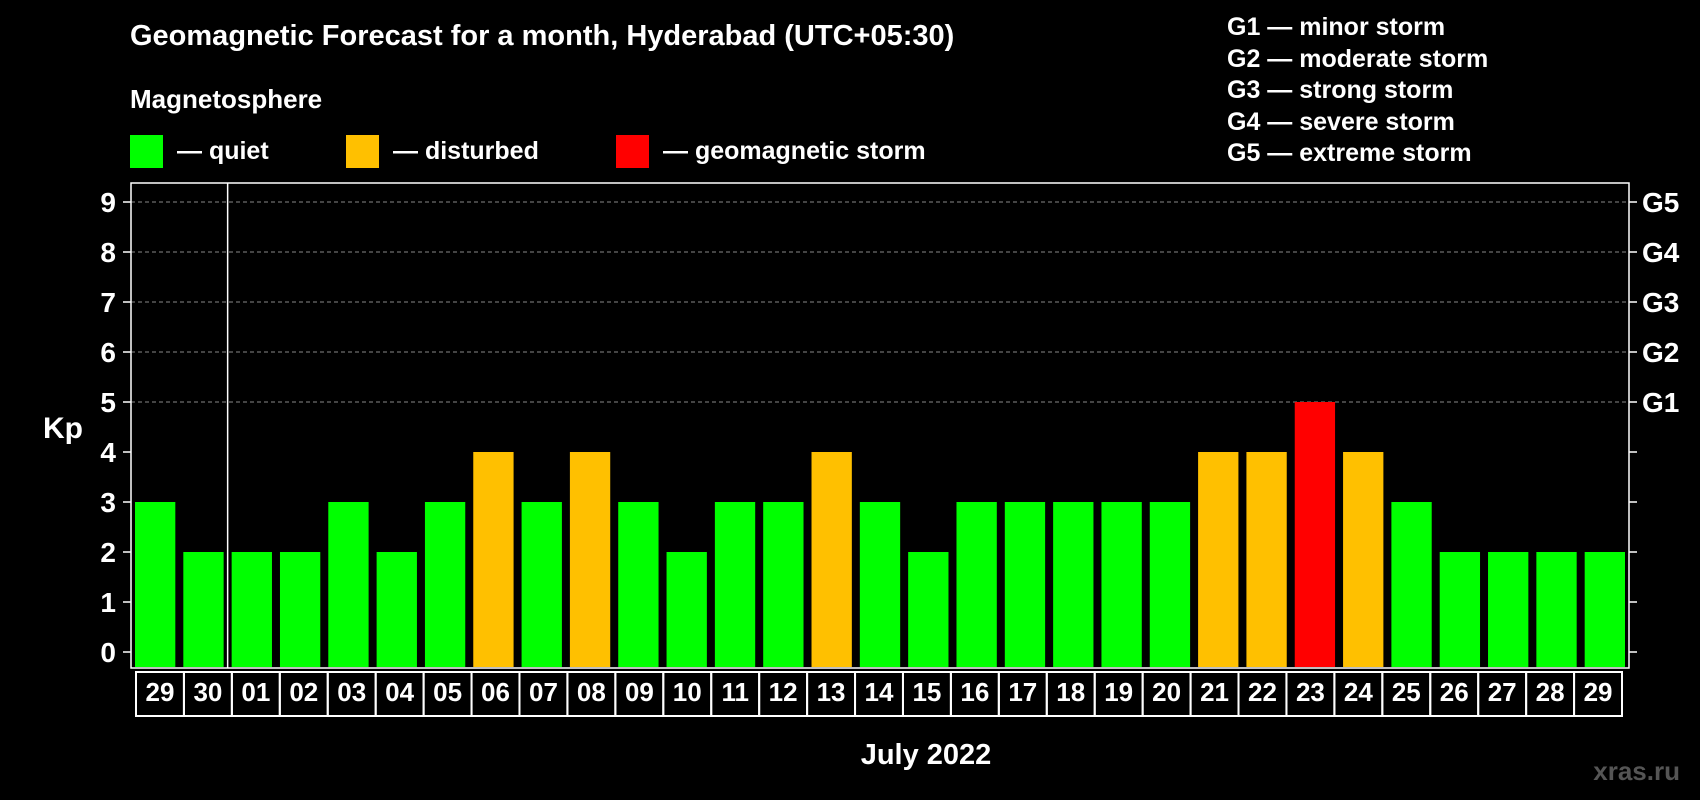 Image resolution: width=1700 pixels, height=800 pixels. I want to click on x-tick-label: 19, so click(1118, 692).